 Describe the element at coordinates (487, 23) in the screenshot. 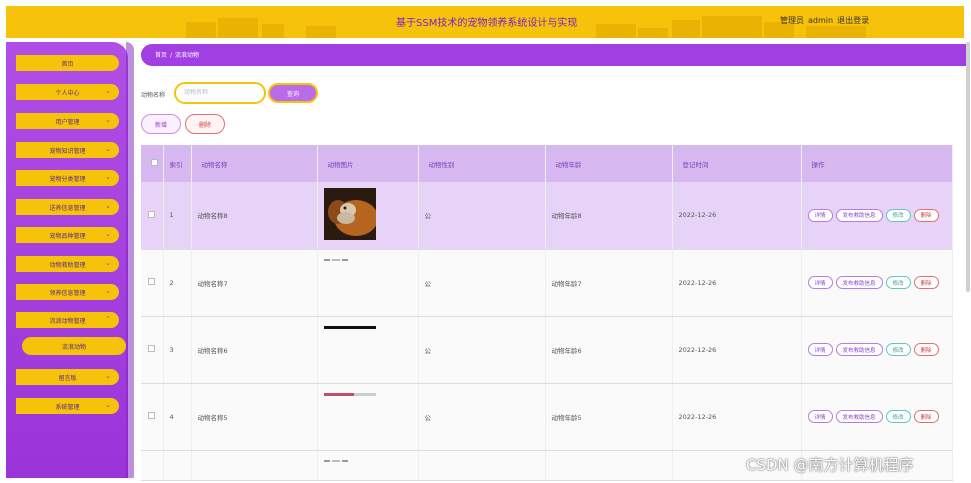

I see `system-title: 基于SSM技术的宠物领养系统设计与实现` at that location.